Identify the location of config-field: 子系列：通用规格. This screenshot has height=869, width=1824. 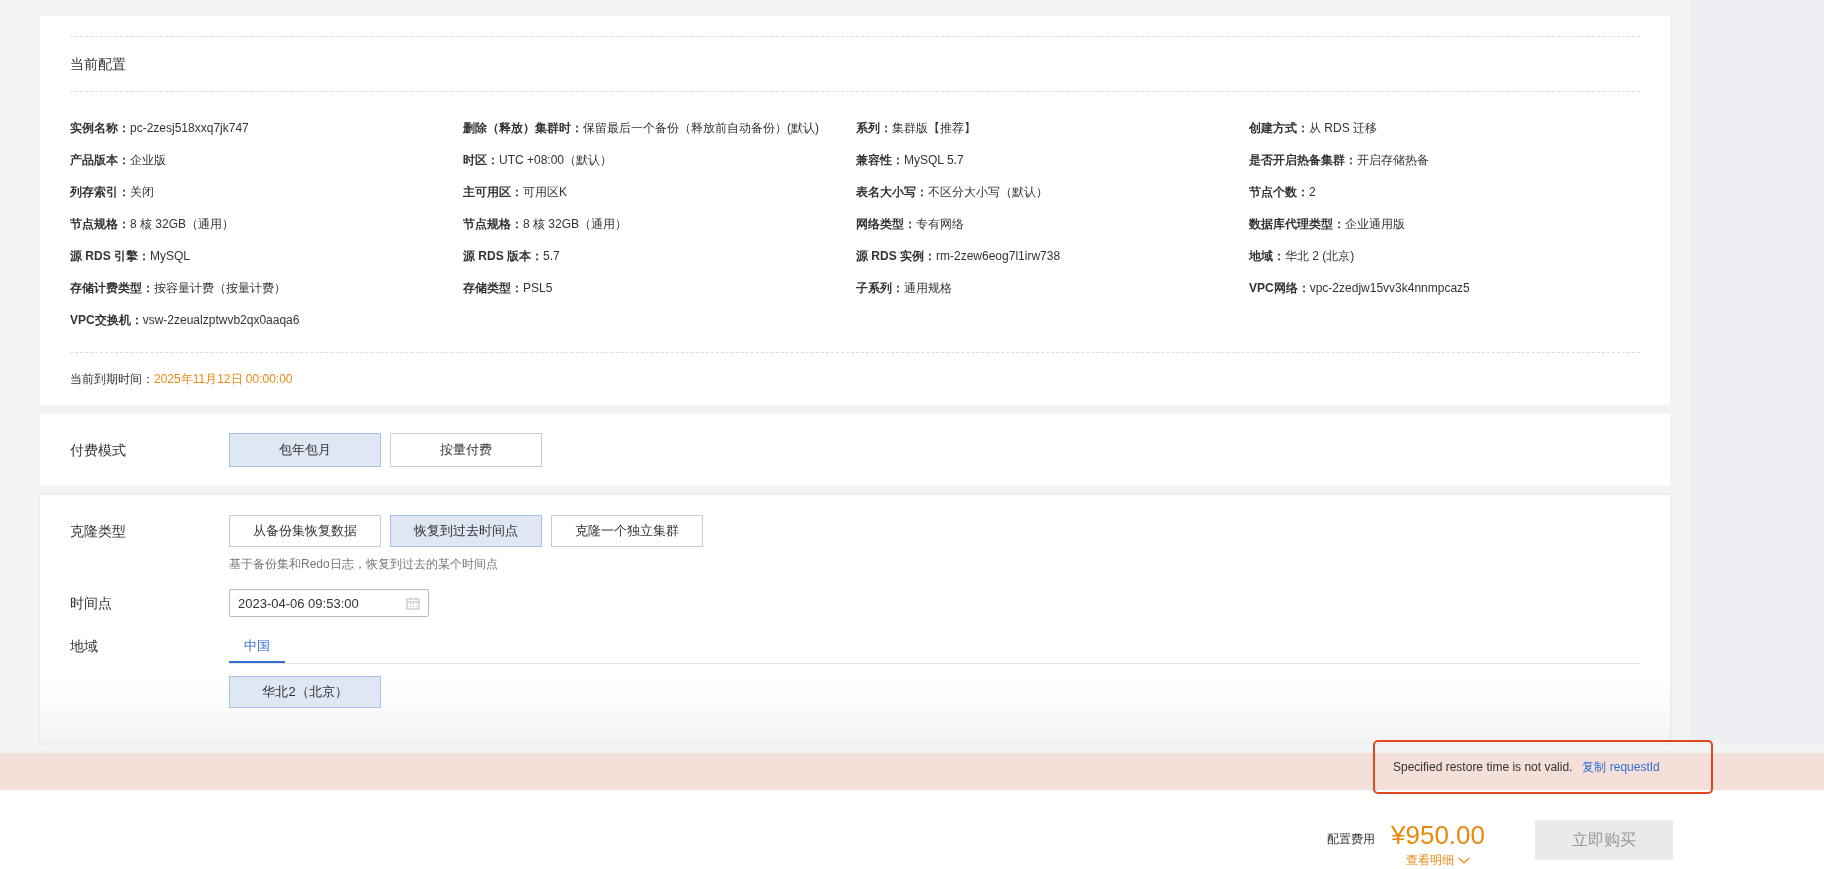
(1052, 288).